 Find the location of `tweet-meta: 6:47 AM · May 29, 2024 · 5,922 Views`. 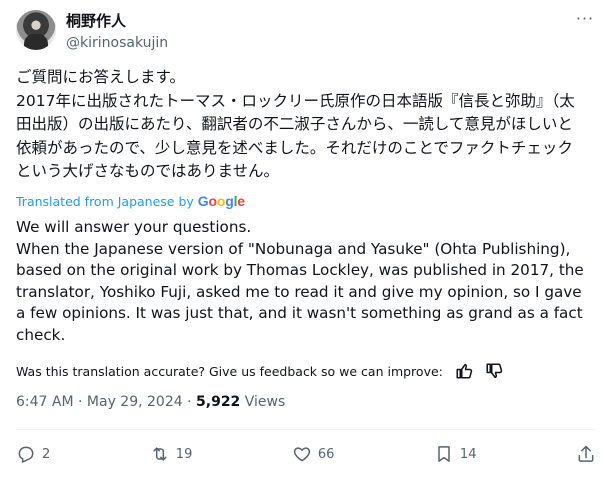

tweet-meta: 6:47 AM · May 29, 2024 · 5,922 Views is located at coordinates (150, 402).